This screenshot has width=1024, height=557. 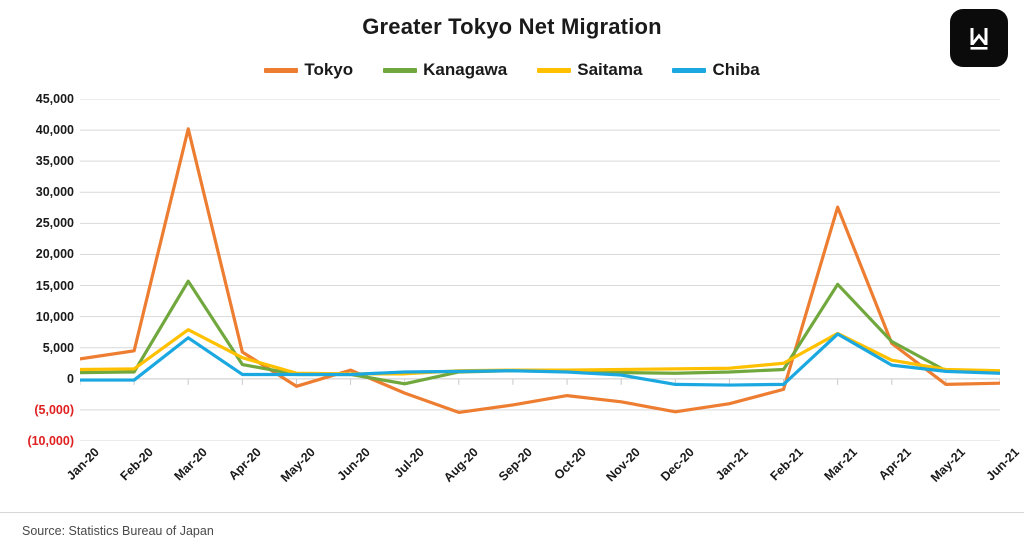 What do you see at coordinates (736, 69) in the screenshot?
I see `legend-label-chiba: Chiba` at bounding box center [736, 69].